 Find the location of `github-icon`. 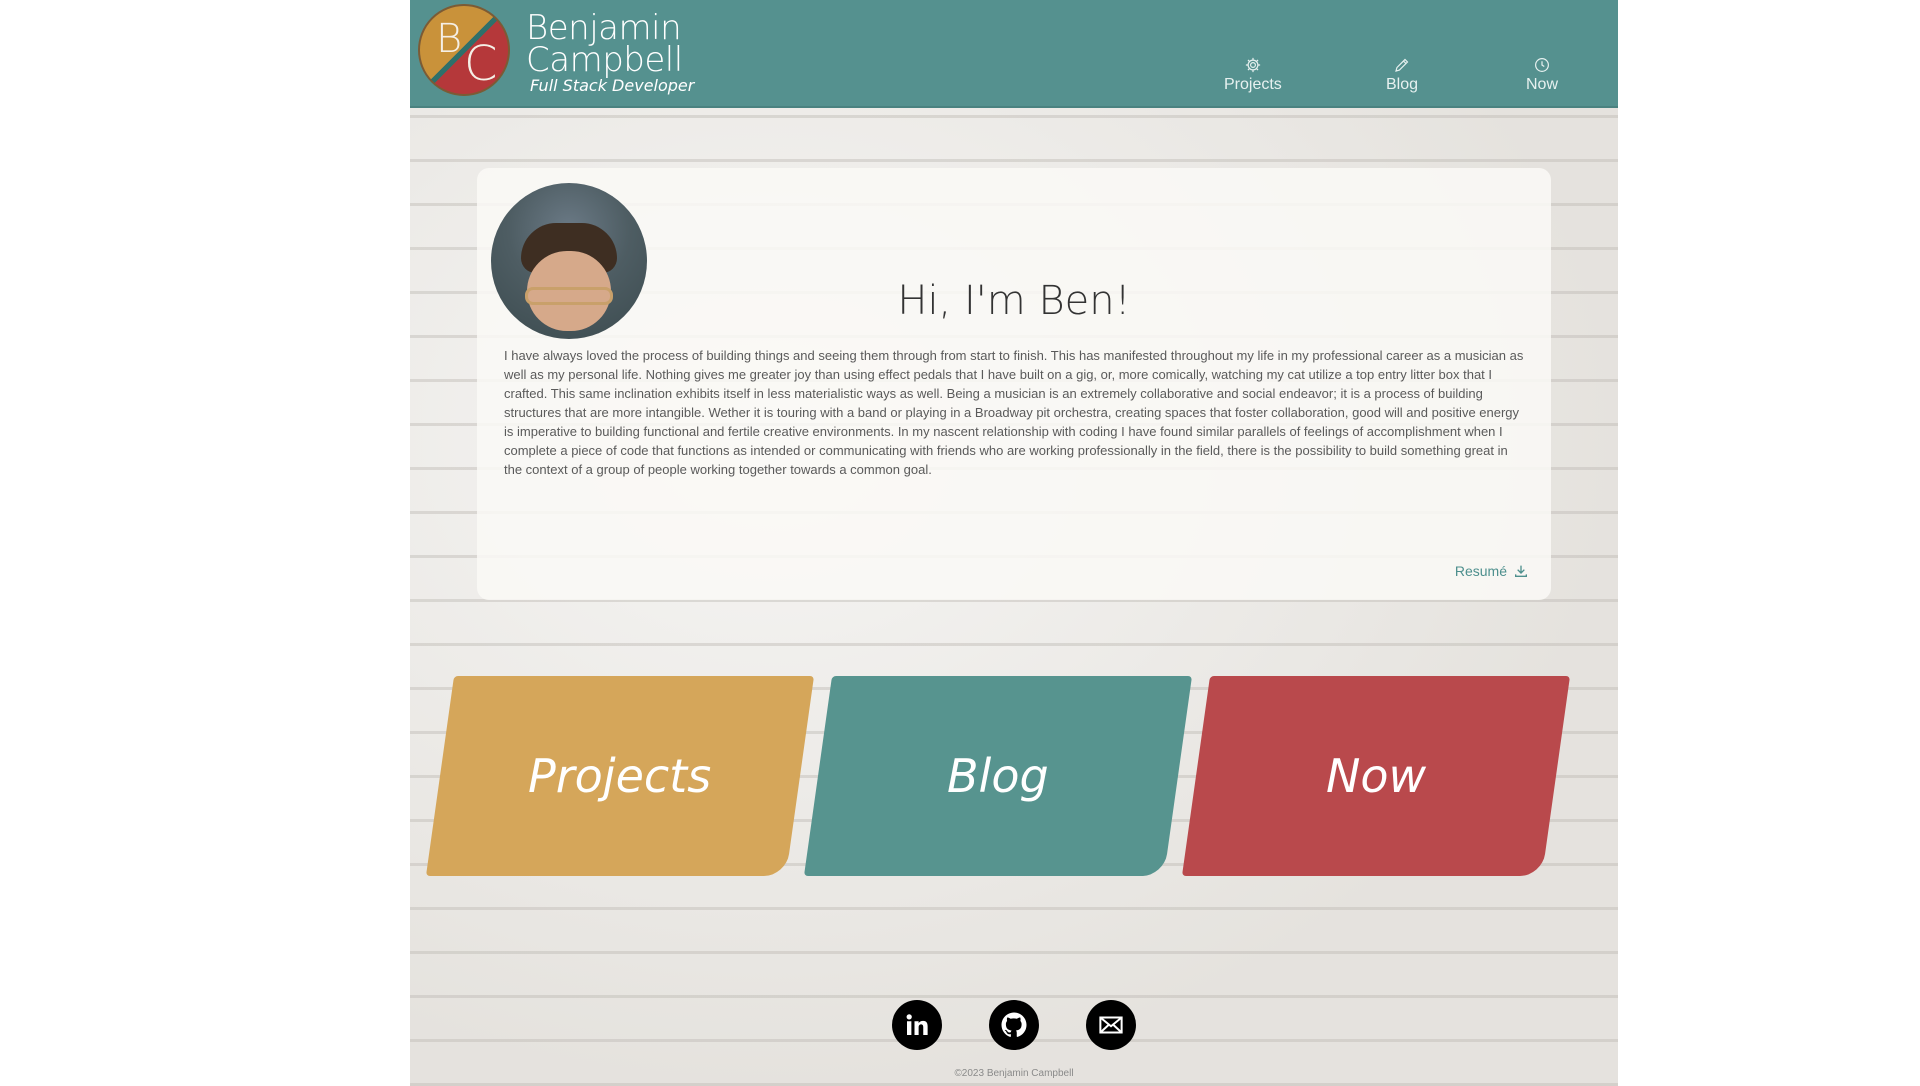

github-icon is located at coordinates (1014, 1024).